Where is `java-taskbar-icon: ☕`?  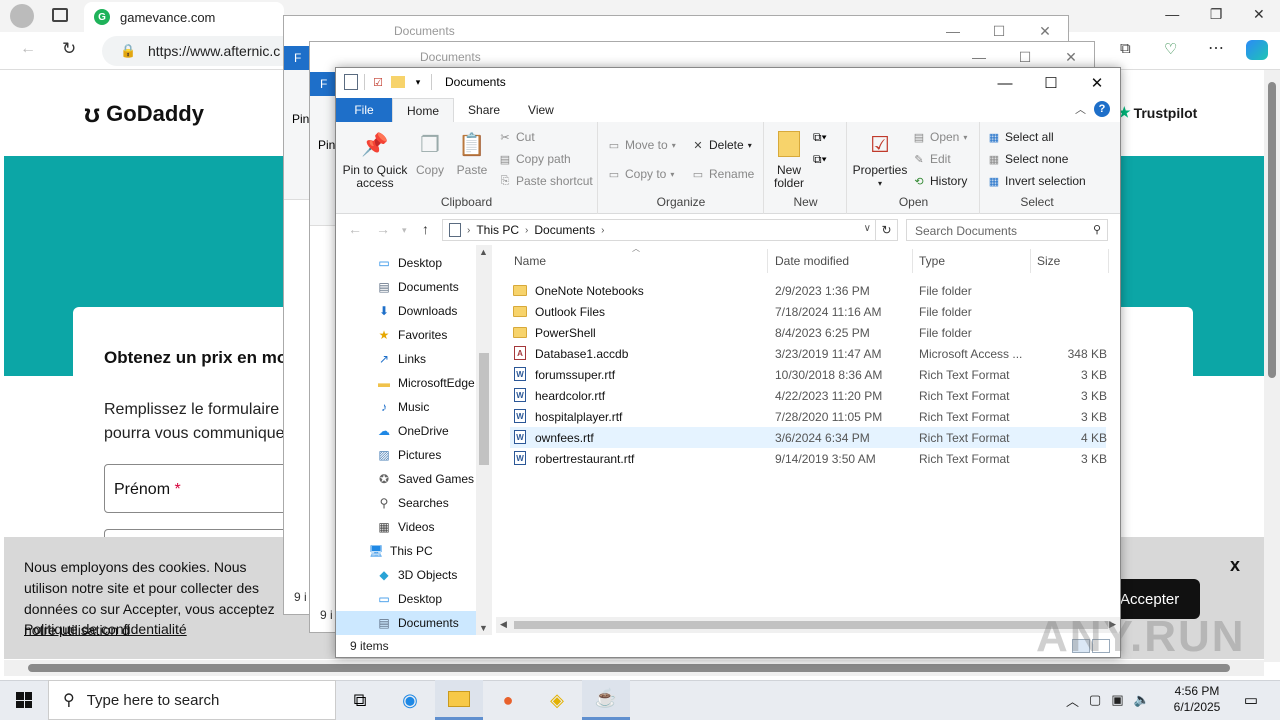
java-taskbar-icon: ☕ is located at coordinates (606, 700).